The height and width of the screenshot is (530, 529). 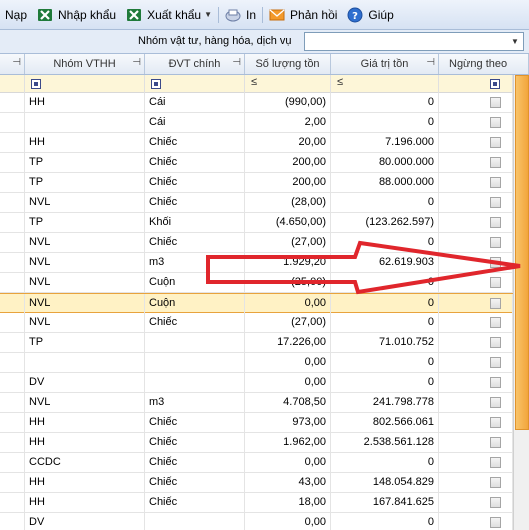 What do you see at coordinates (36, 84) in the screenshot?
I see `filter-condition-icon` at bounding box center [36, 84].